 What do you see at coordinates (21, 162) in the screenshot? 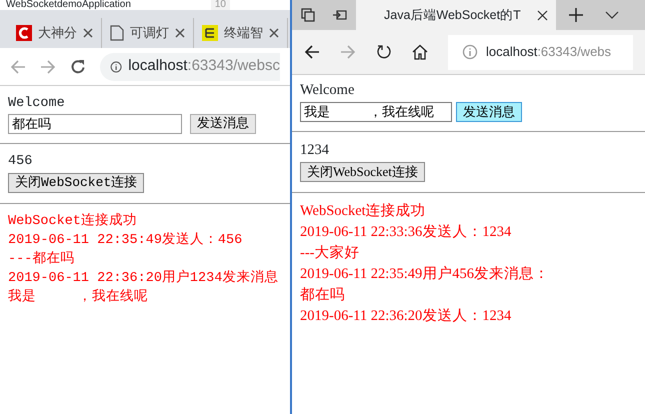
I see `user-id-text: 456` at bounding box center [21, 162].